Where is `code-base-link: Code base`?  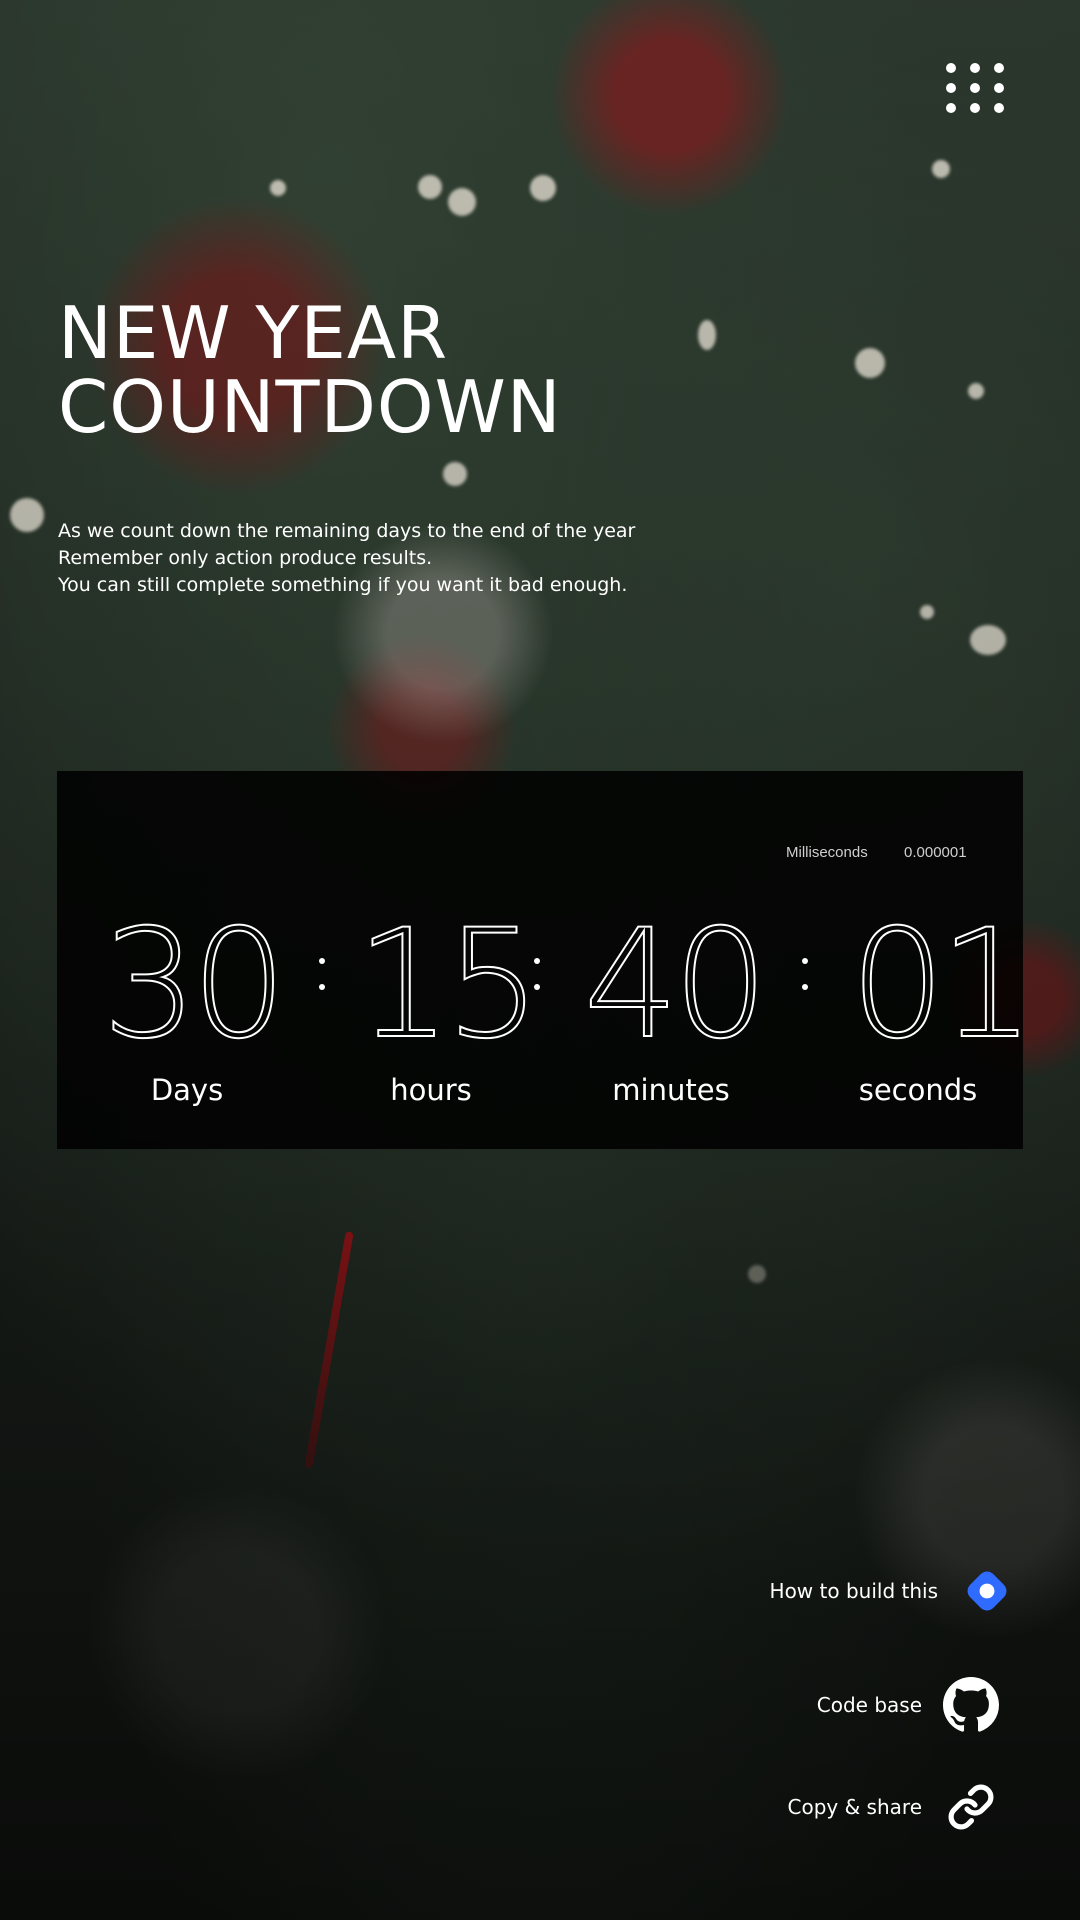
code-base-link: Code base is located at coordinates (908, 1705).